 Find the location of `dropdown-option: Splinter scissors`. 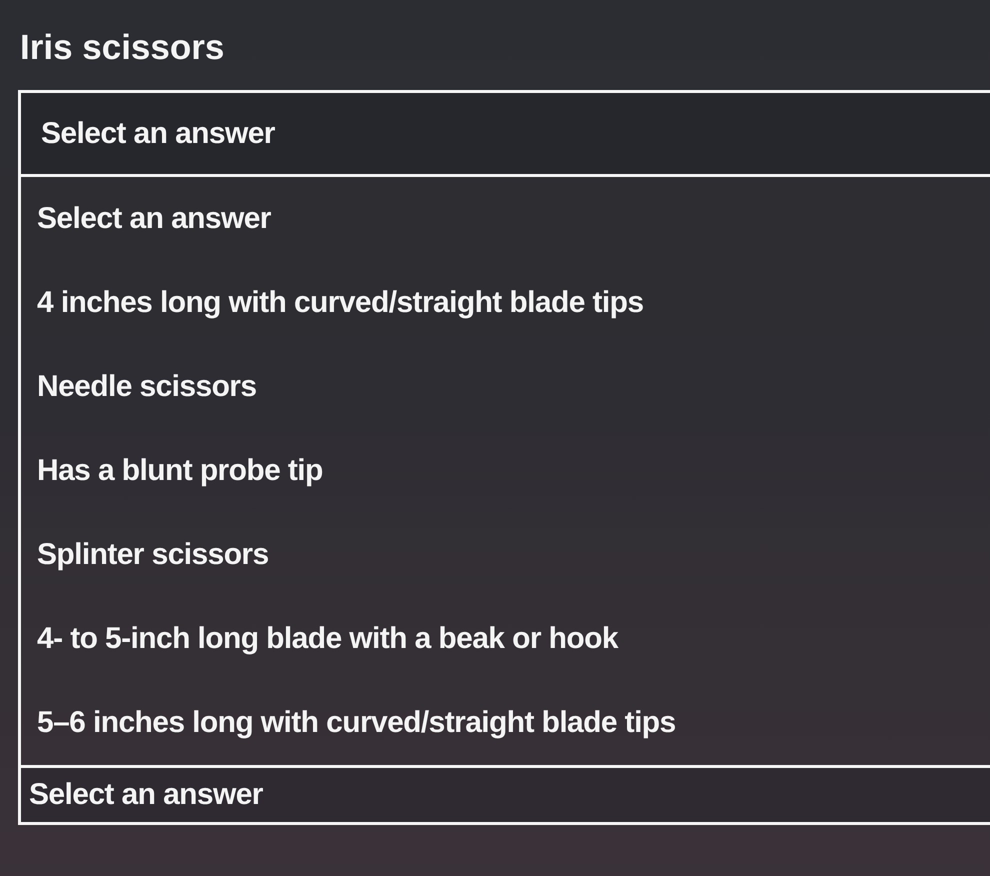

dropdown-option: Splinter scissors is located at coordinates (505, 555).